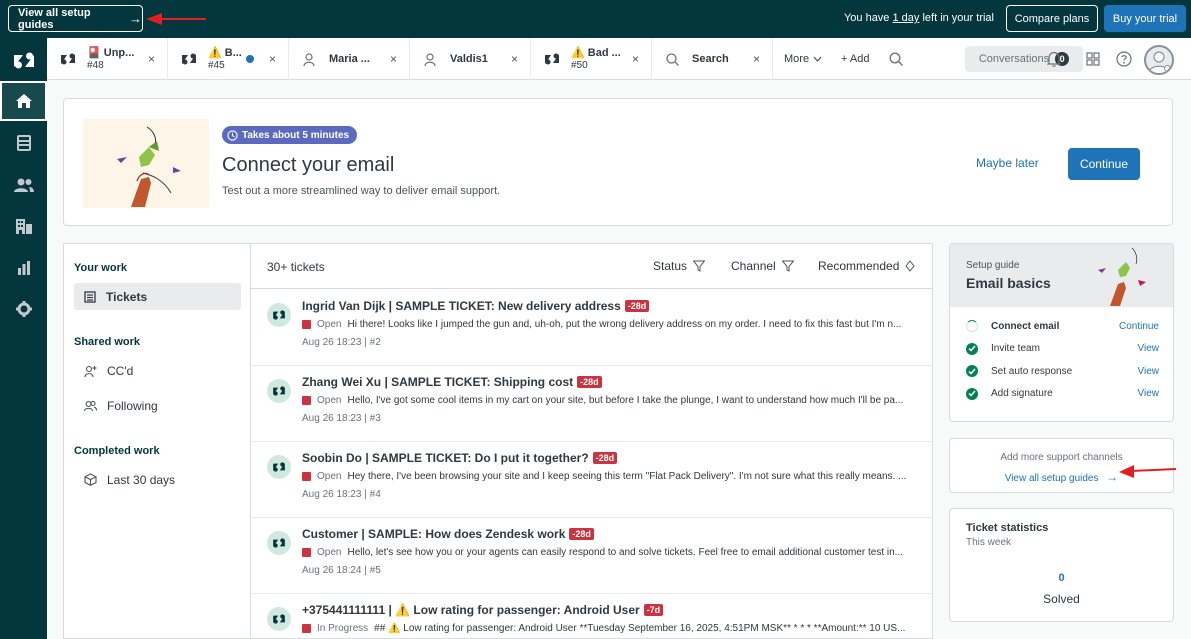 The width and height of the screenshot is (1191, 639). I want to click on maybe-later-link: Maybe later, so click(1007, 163).